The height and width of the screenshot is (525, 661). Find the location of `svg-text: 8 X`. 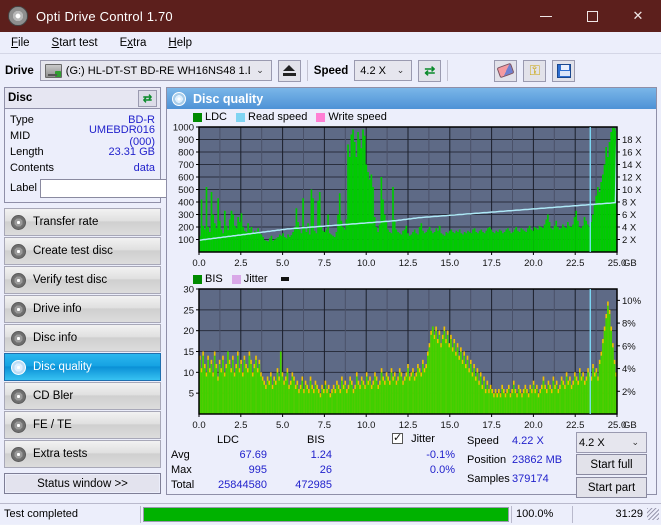

svg-text: 8 X is located at coordinates (629, 203).